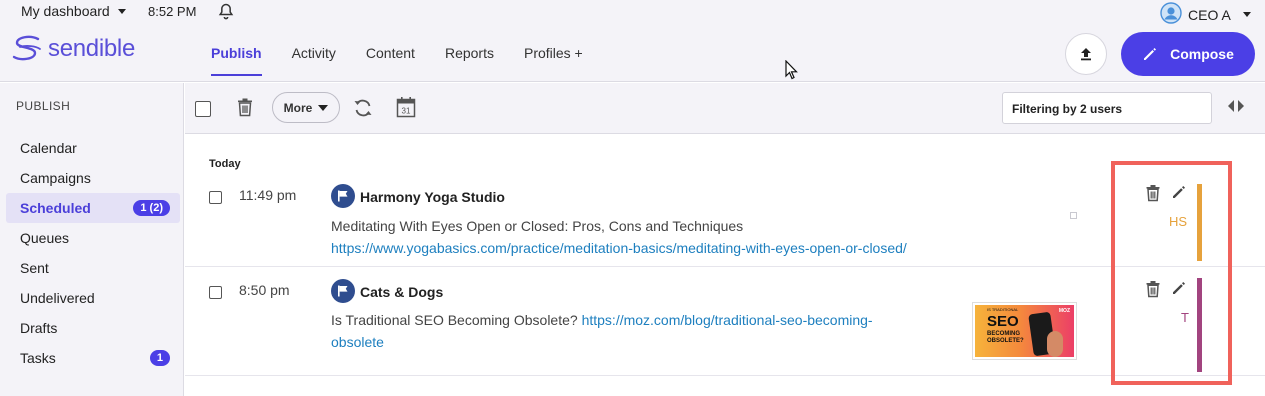 This screenshot has height=396, width=1265. Describe the element at coordinates (55, 178) in the screenshot. I see `sidebar-item-label: Campaigns` at that location.